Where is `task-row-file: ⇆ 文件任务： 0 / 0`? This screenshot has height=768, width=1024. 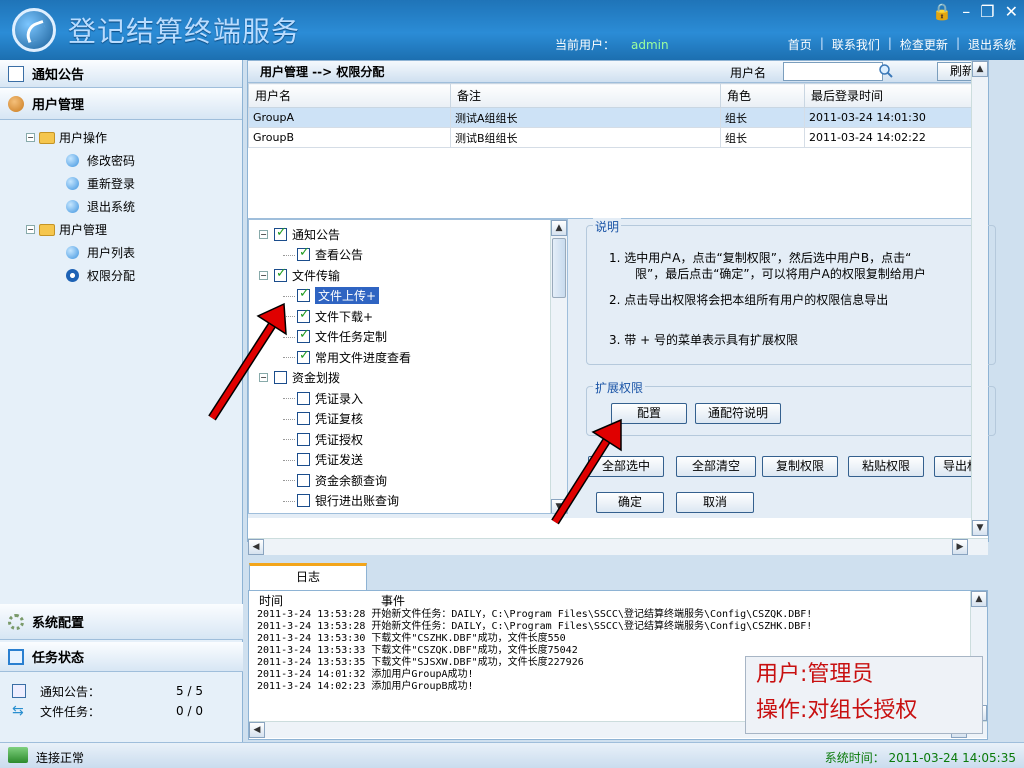 task-row-file: ⇆ 文件任务： 0 / 0 is located at coordinates (121, 711).